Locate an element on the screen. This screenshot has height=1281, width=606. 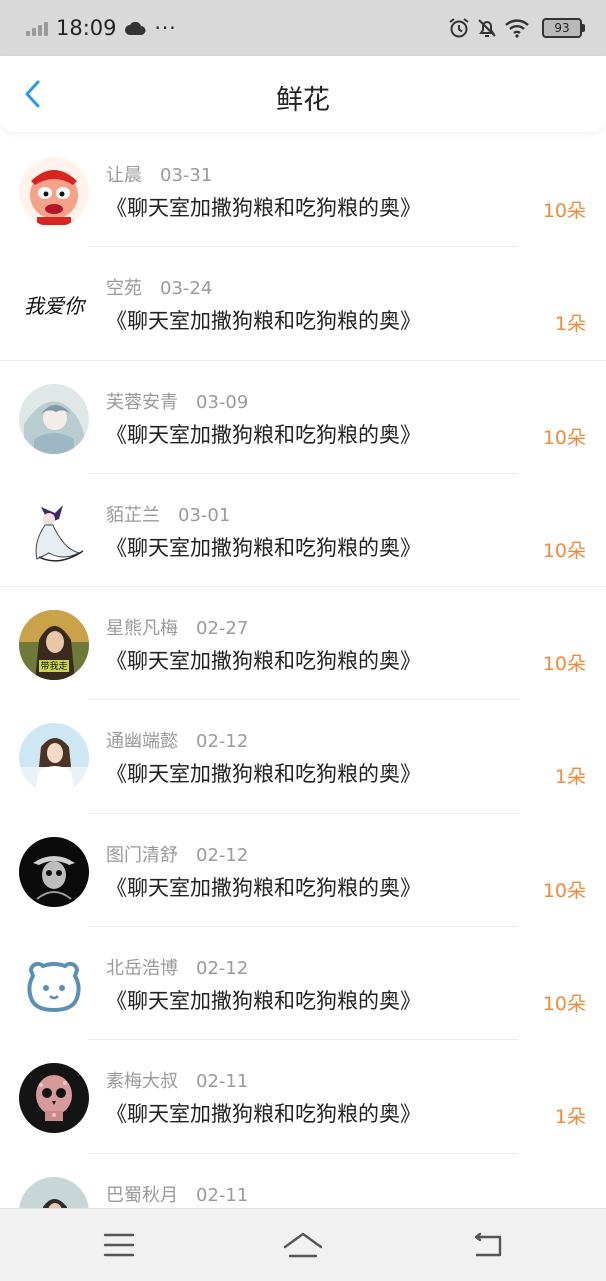
header: 鲜花 is located at coordinates (303, 94).